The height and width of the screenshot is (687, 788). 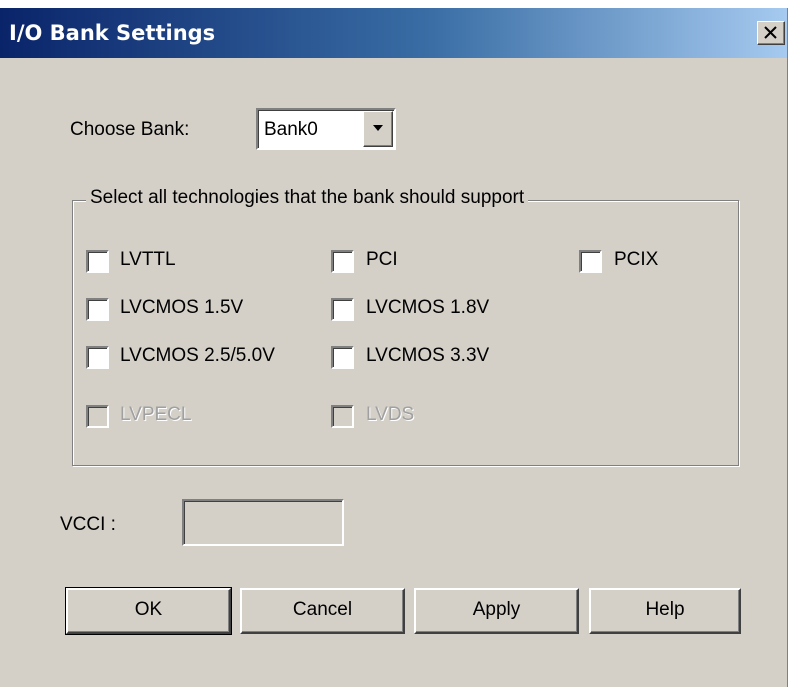 I want to click on checkbox-lvcmos-1-5v-label: LVCMOS 1.5V, so click(x=181, y=308).